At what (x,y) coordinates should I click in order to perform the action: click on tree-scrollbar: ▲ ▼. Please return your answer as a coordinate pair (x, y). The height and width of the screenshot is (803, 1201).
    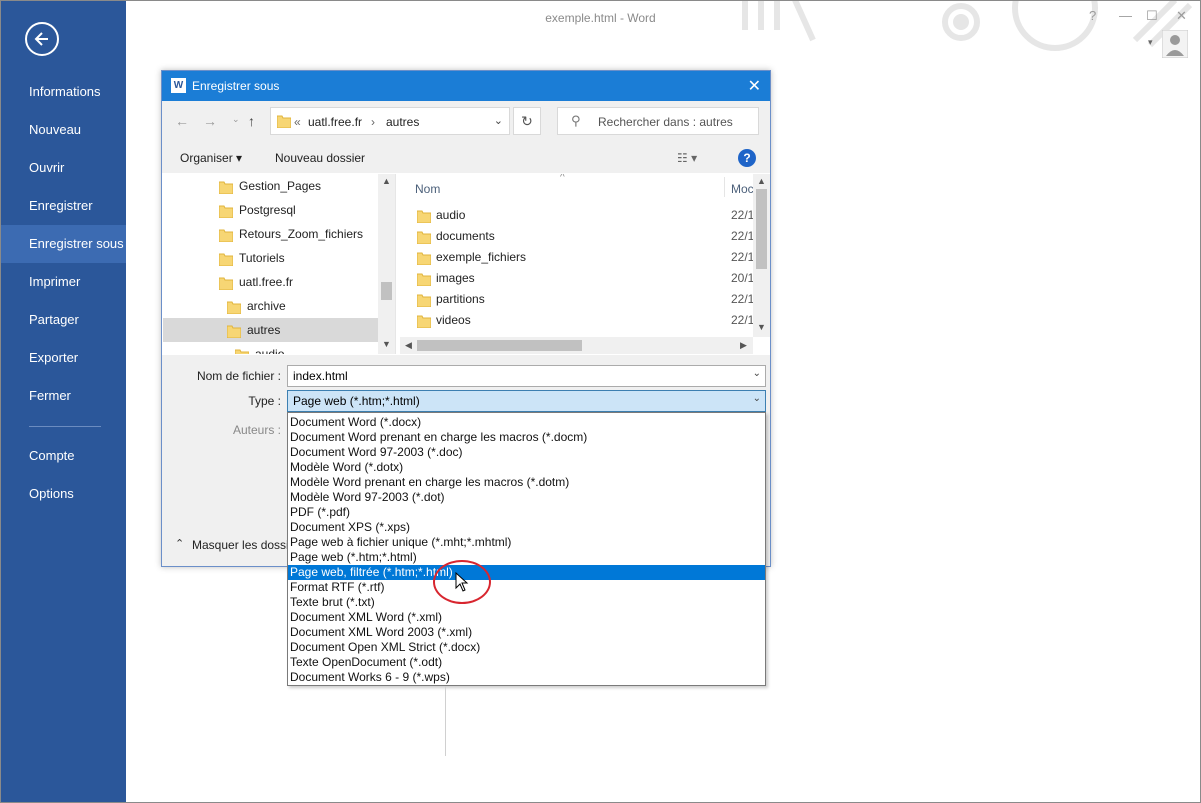
    Looking at the image, I should click on (386, 264).